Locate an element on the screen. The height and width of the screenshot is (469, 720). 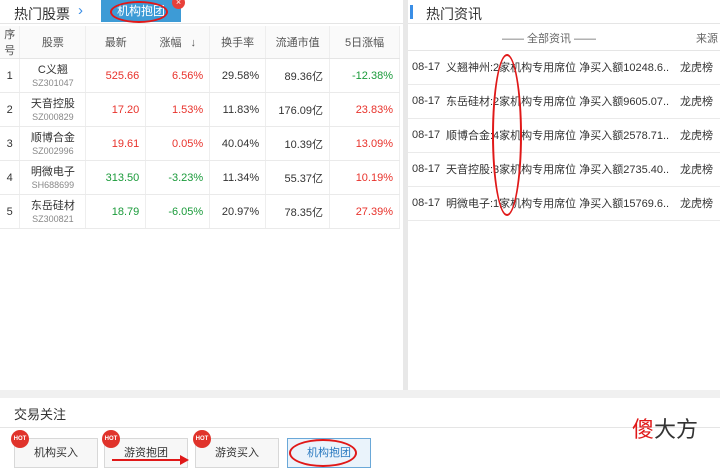
stock-cell: 东岳硅材 SZ300821 is located at coordinates (53, 211).